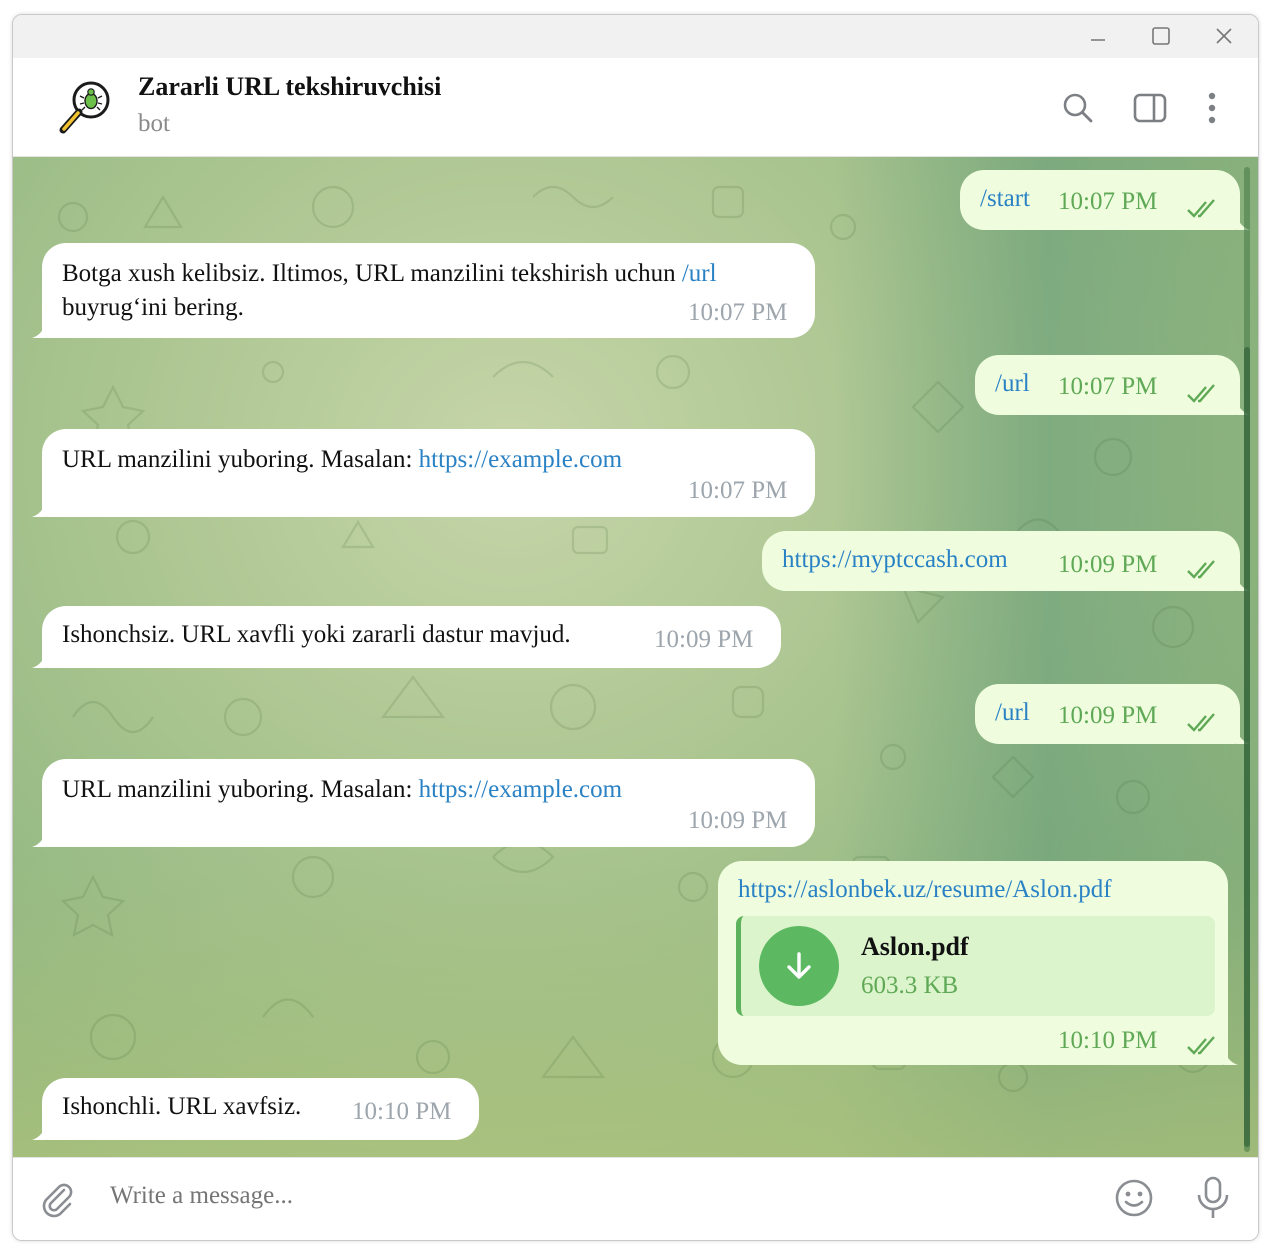 The width and height of the screenshot is (1267, 1251). I want to click on message-composer, so click(635, 1198).